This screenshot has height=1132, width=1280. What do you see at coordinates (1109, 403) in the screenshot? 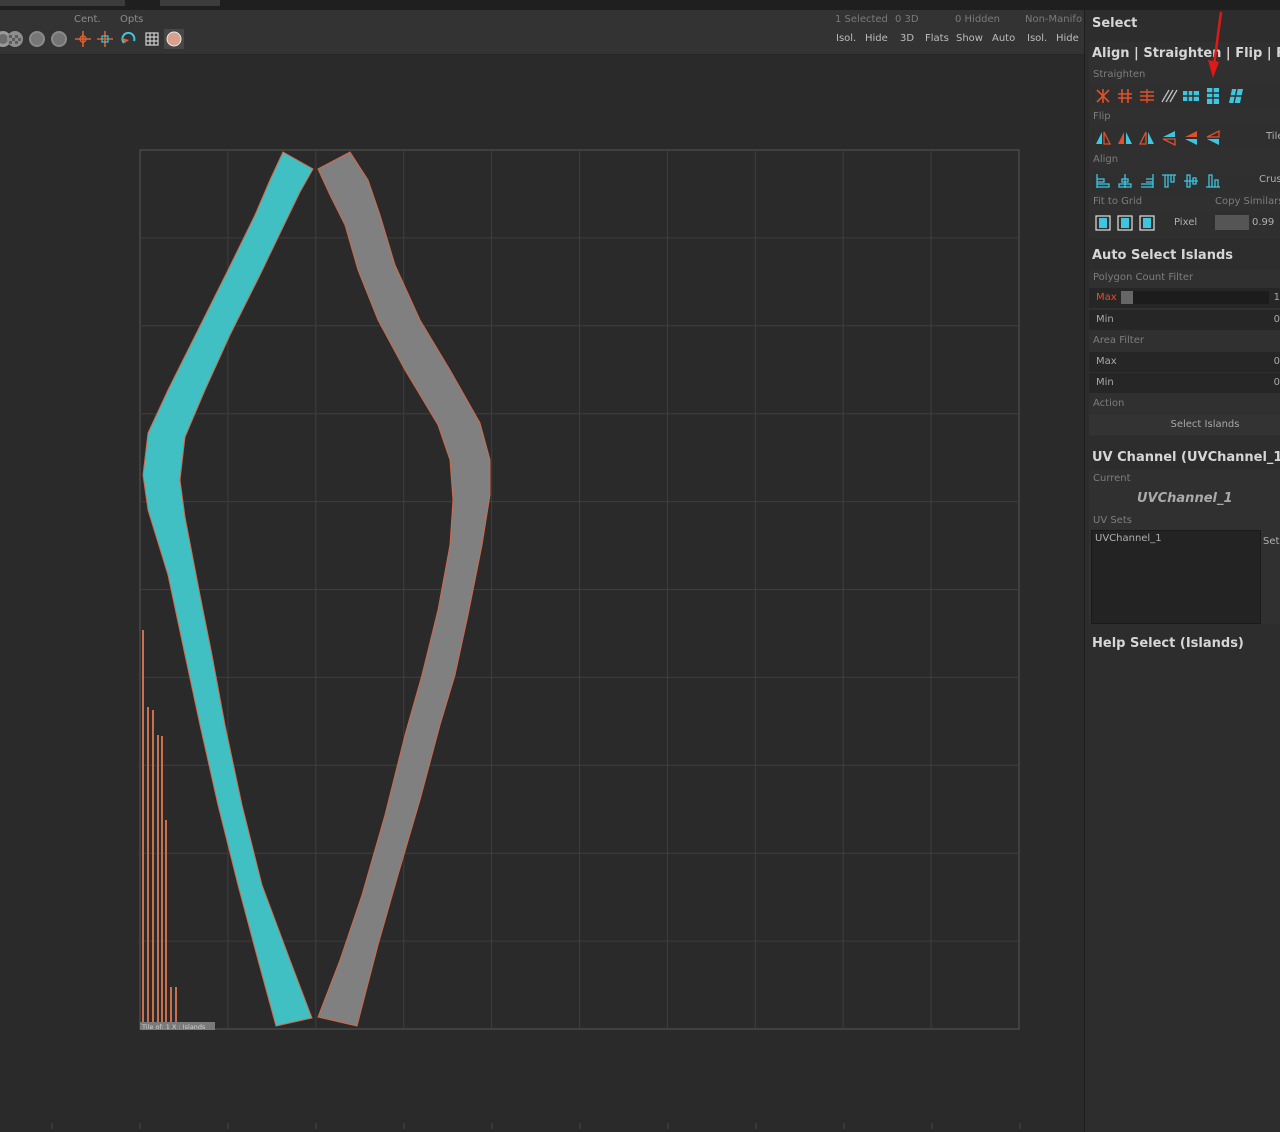
I see `action-label: Action` at bounding box center [1109, 403].